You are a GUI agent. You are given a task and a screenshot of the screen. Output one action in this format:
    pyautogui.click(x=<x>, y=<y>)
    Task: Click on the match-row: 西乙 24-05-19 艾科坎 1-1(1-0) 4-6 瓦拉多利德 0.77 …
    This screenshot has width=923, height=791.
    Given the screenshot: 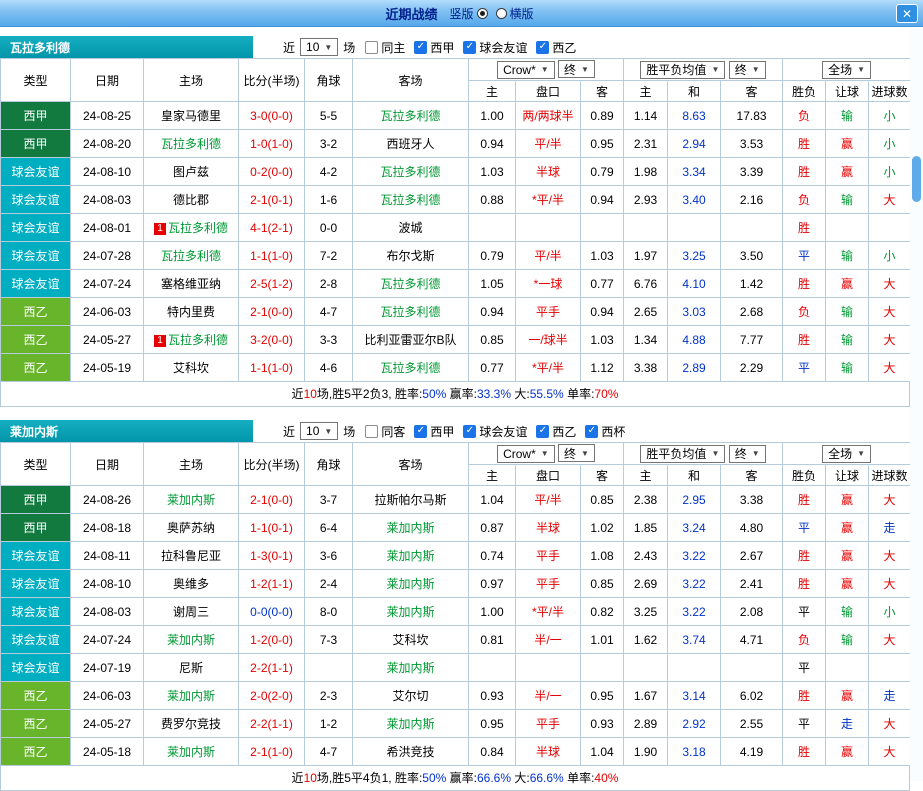 What is the action you would take?
    pyautogui.click(x=456, y=367)
    